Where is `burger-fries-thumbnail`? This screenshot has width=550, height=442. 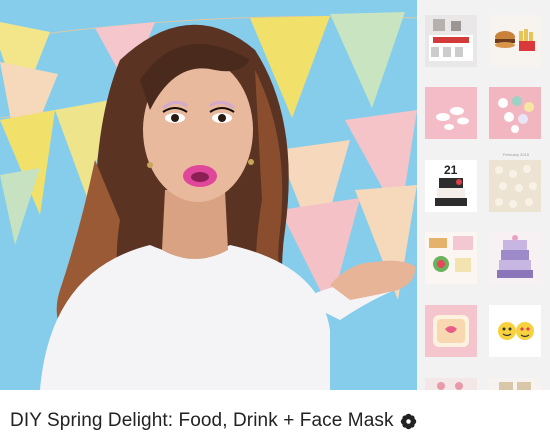
burger-fries-thumbnail is located at coordinates (515, 41).